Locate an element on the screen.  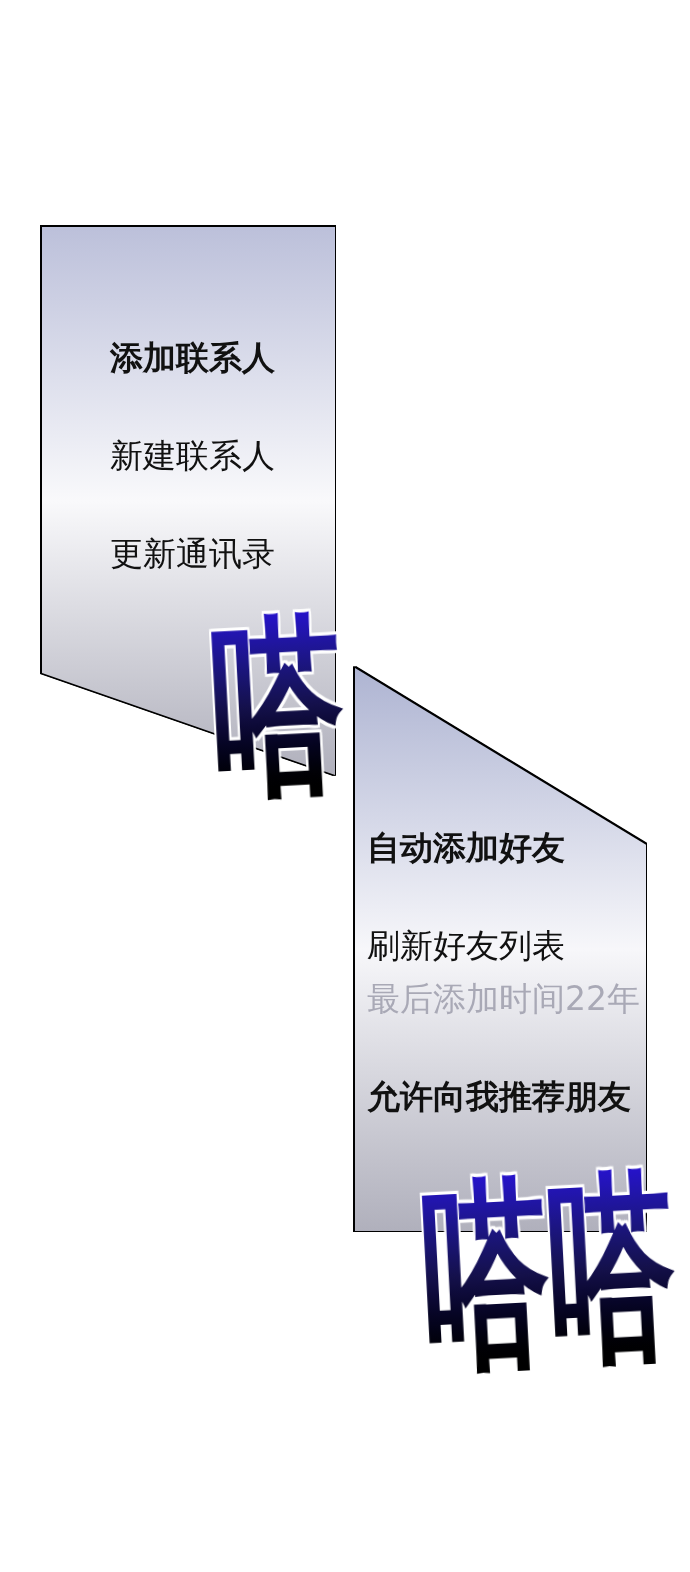
menu-title: 添加联系人 is located at coordinates (192, 358).